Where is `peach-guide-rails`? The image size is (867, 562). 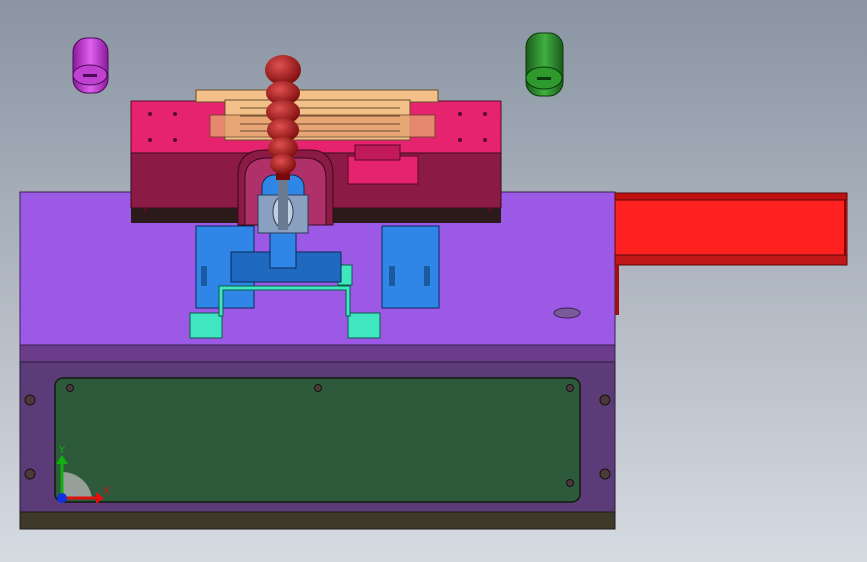
peach-guide-rails is located at coordinates (317, 115).